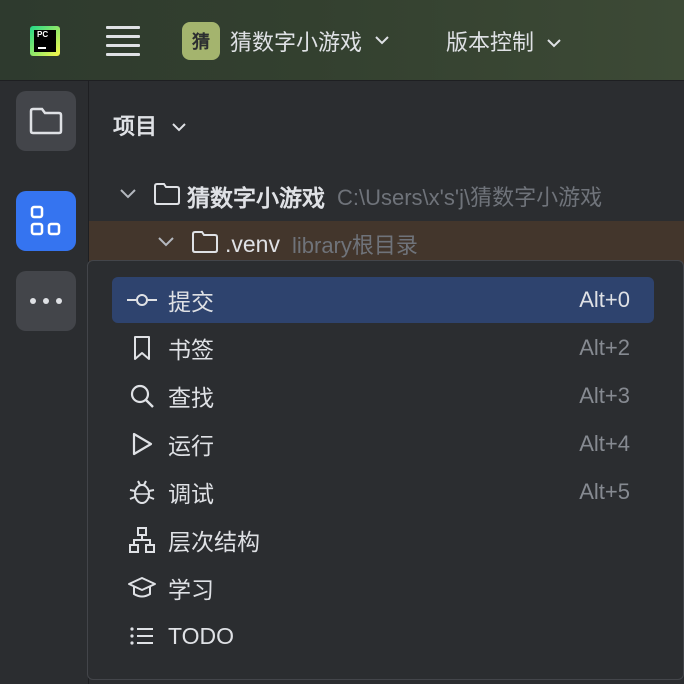  I want to click on tree-item-name: 猜数字小游戏, so click(256, 198).